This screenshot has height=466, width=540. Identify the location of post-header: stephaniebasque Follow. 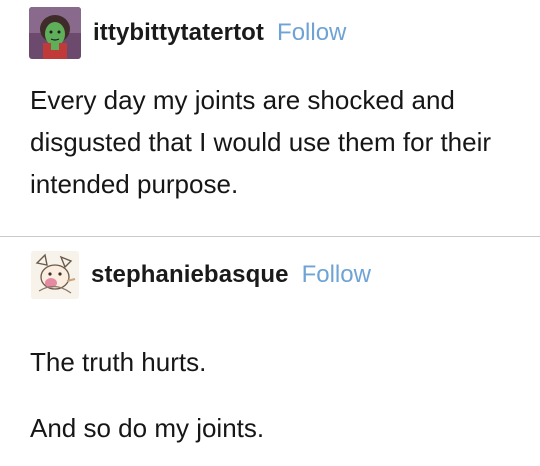
(201, 275).